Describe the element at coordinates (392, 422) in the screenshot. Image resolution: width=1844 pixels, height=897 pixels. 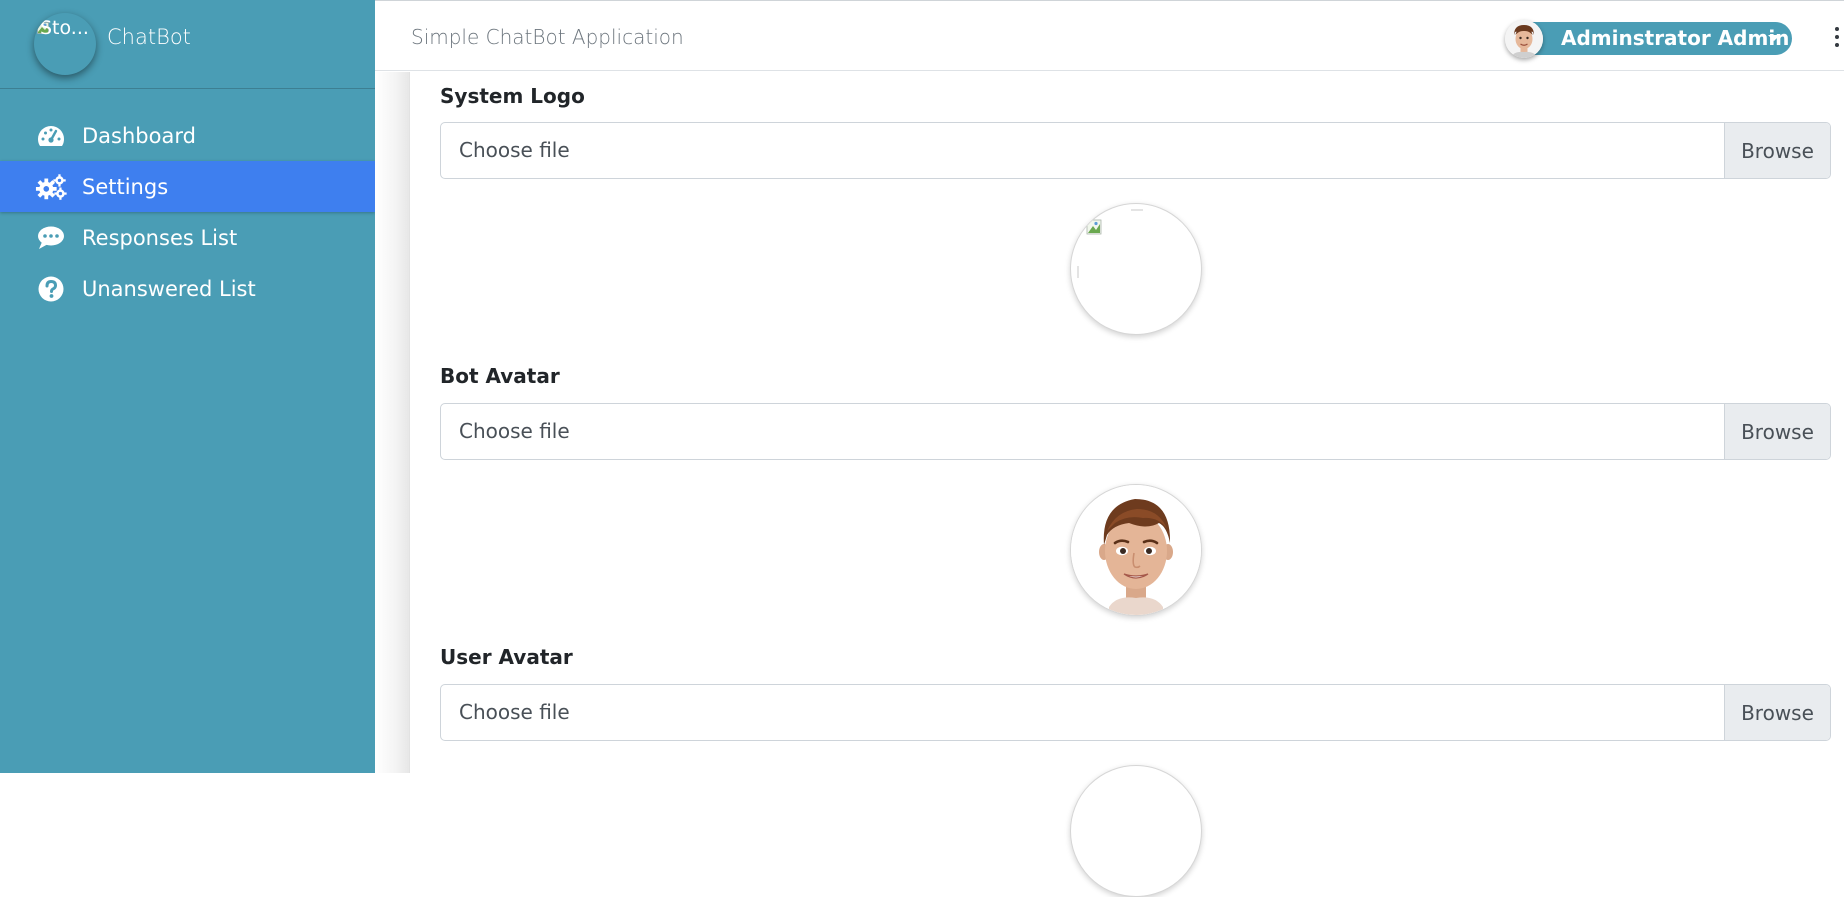
I see `content-left-gutter` at that location.